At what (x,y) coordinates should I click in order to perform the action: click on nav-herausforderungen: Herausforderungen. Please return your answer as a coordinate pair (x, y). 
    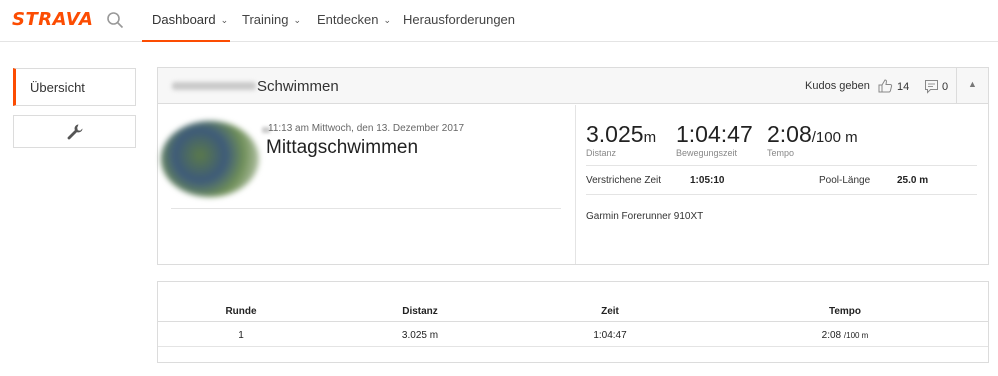
    Looking at the image, I should click on (459, 21).